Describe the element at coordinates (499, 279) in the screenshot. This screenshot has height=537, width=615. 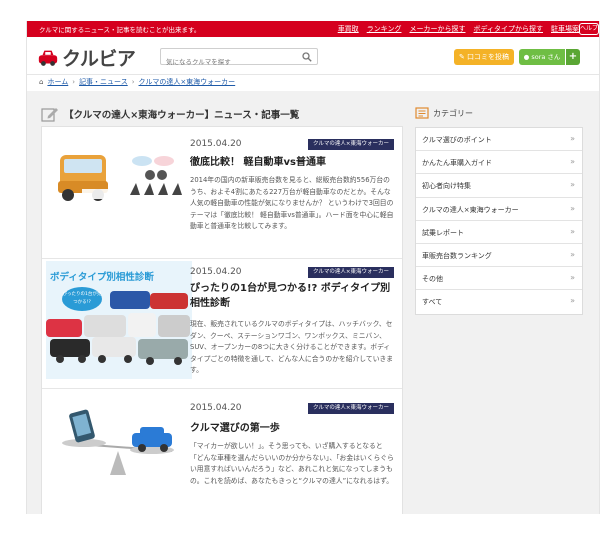
I see `sidebar-item-other: その他 »` at that location.